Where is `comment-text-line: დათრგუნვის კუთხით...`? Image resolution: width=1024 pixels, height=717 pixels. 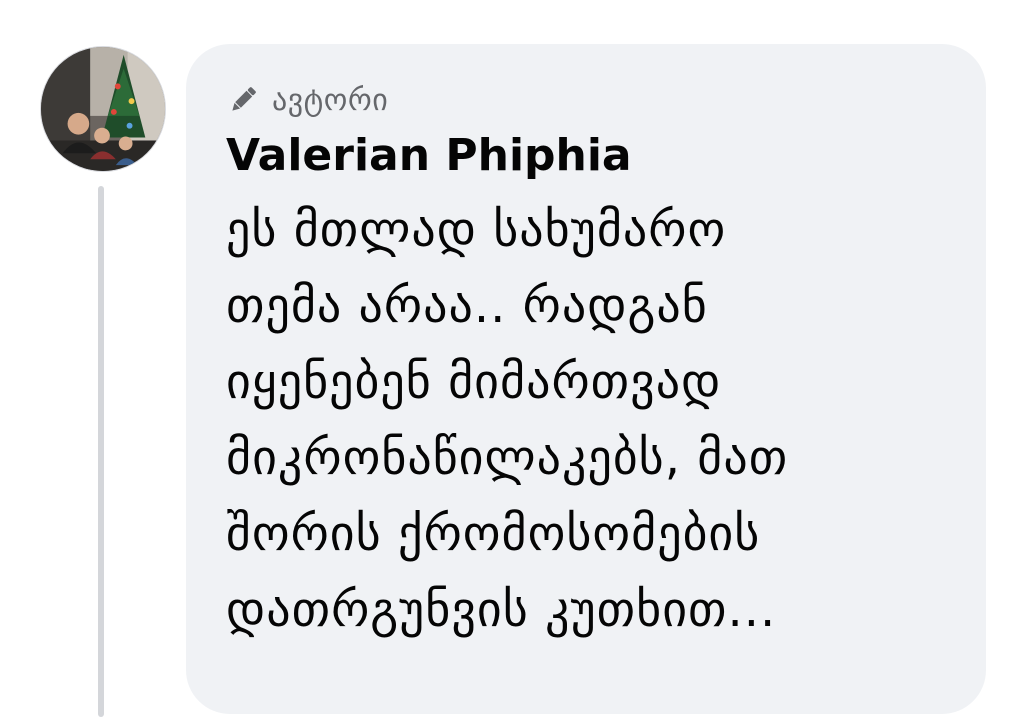 comment-text-line: დათრგუნვის კუთხით... is located at coordinates (501, 610).